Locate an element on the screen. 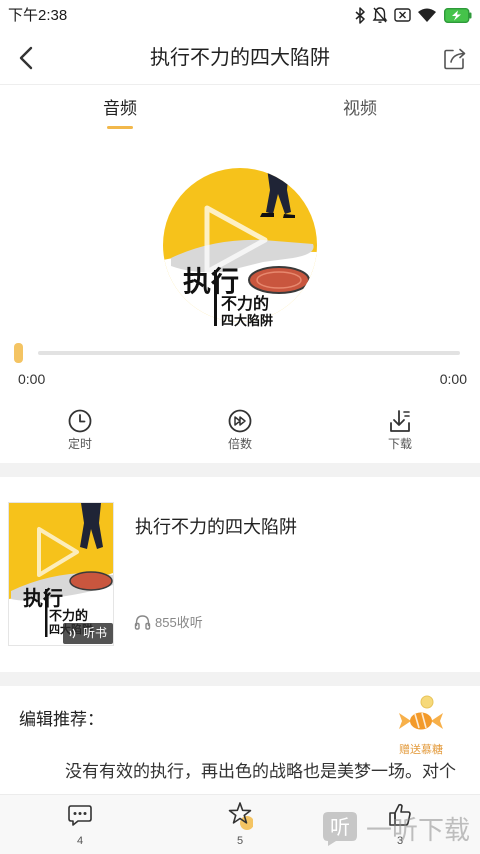 Image resolution: width=480 pixels, height=854 pixels. cover-art: 执行 不力的 四大陷阱 is located at coordinates (240, 248).